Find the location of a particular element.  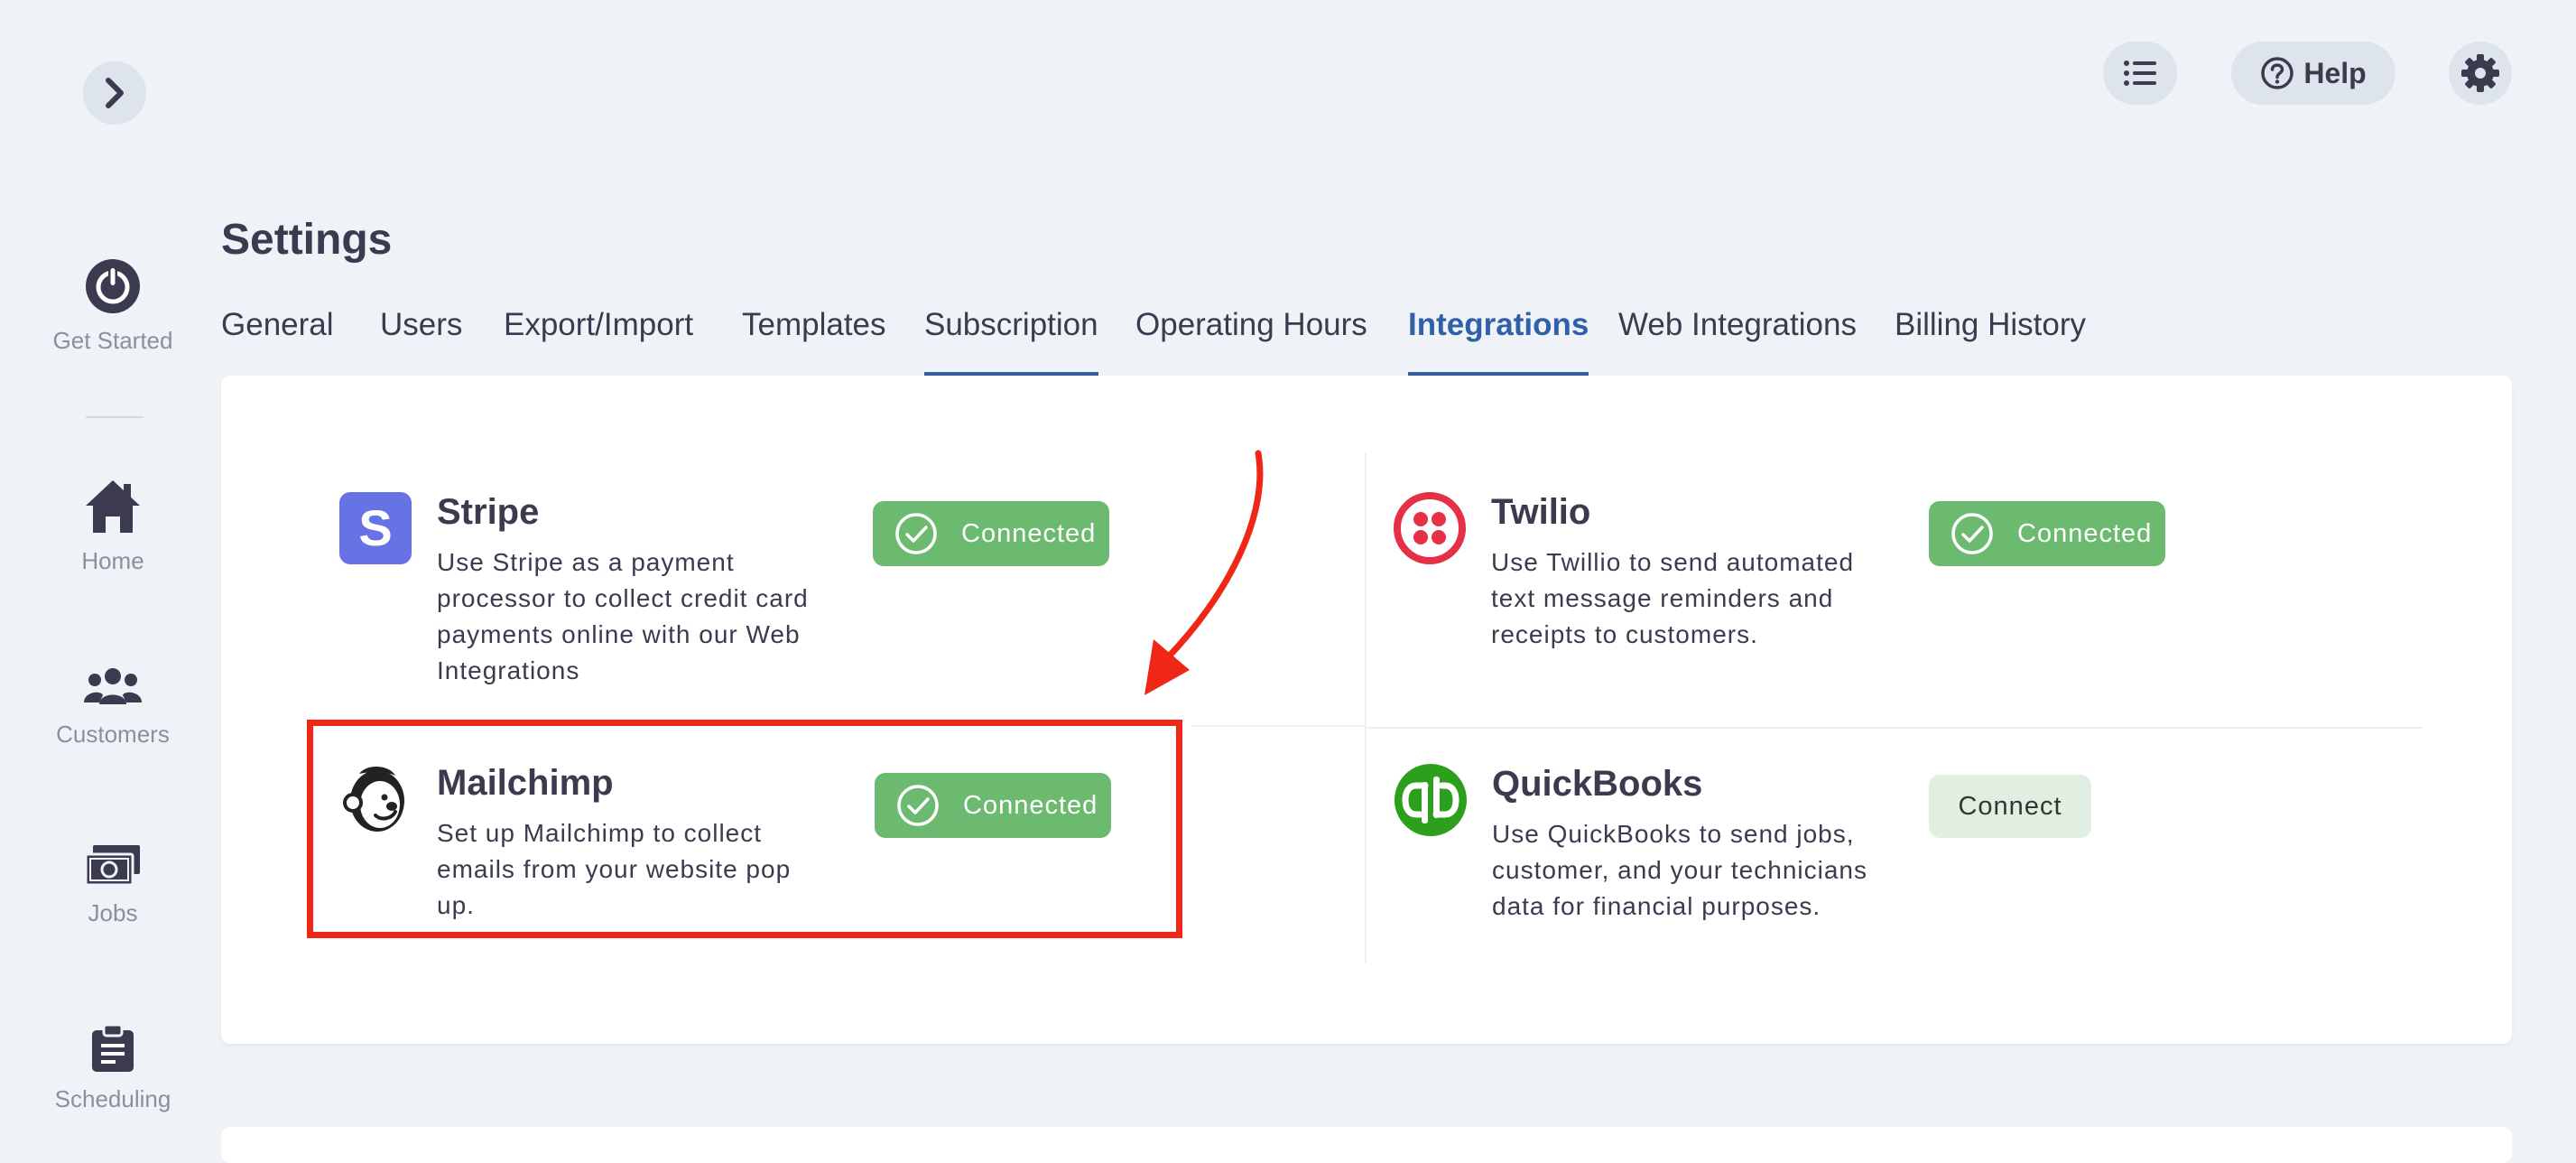

clipboard-icon is located at coordinates (113, 1048).